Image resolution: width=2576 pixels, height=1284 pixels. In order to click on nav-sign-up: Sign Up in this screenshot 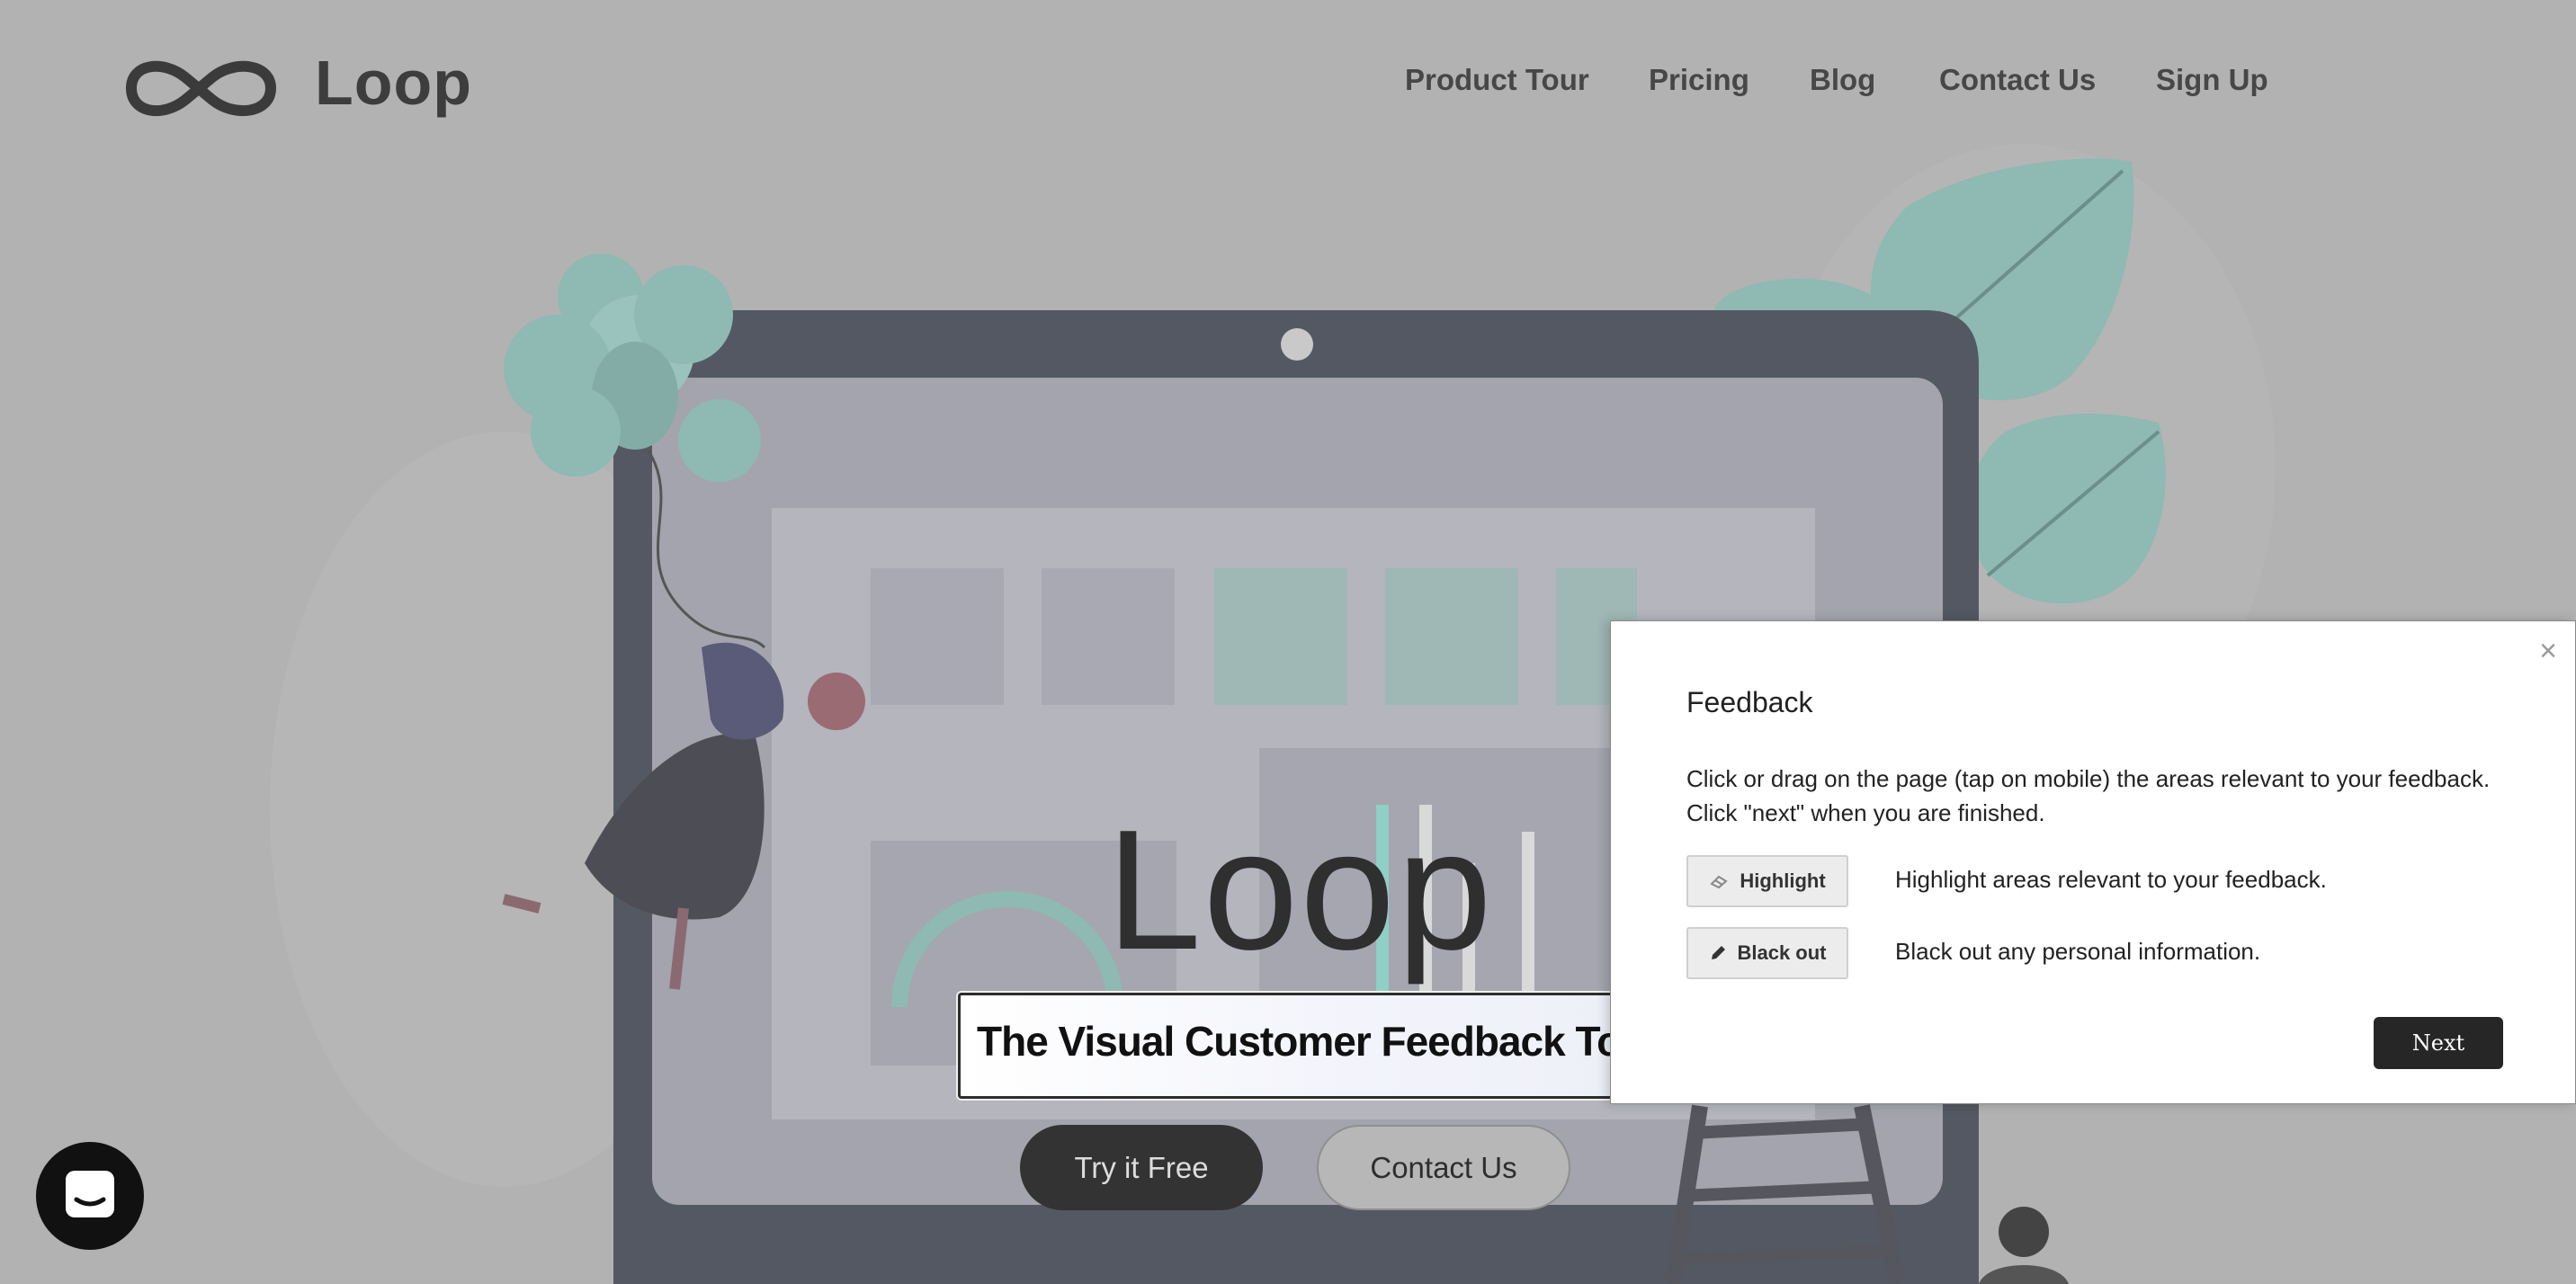, I will do `click(2212, 80)`.